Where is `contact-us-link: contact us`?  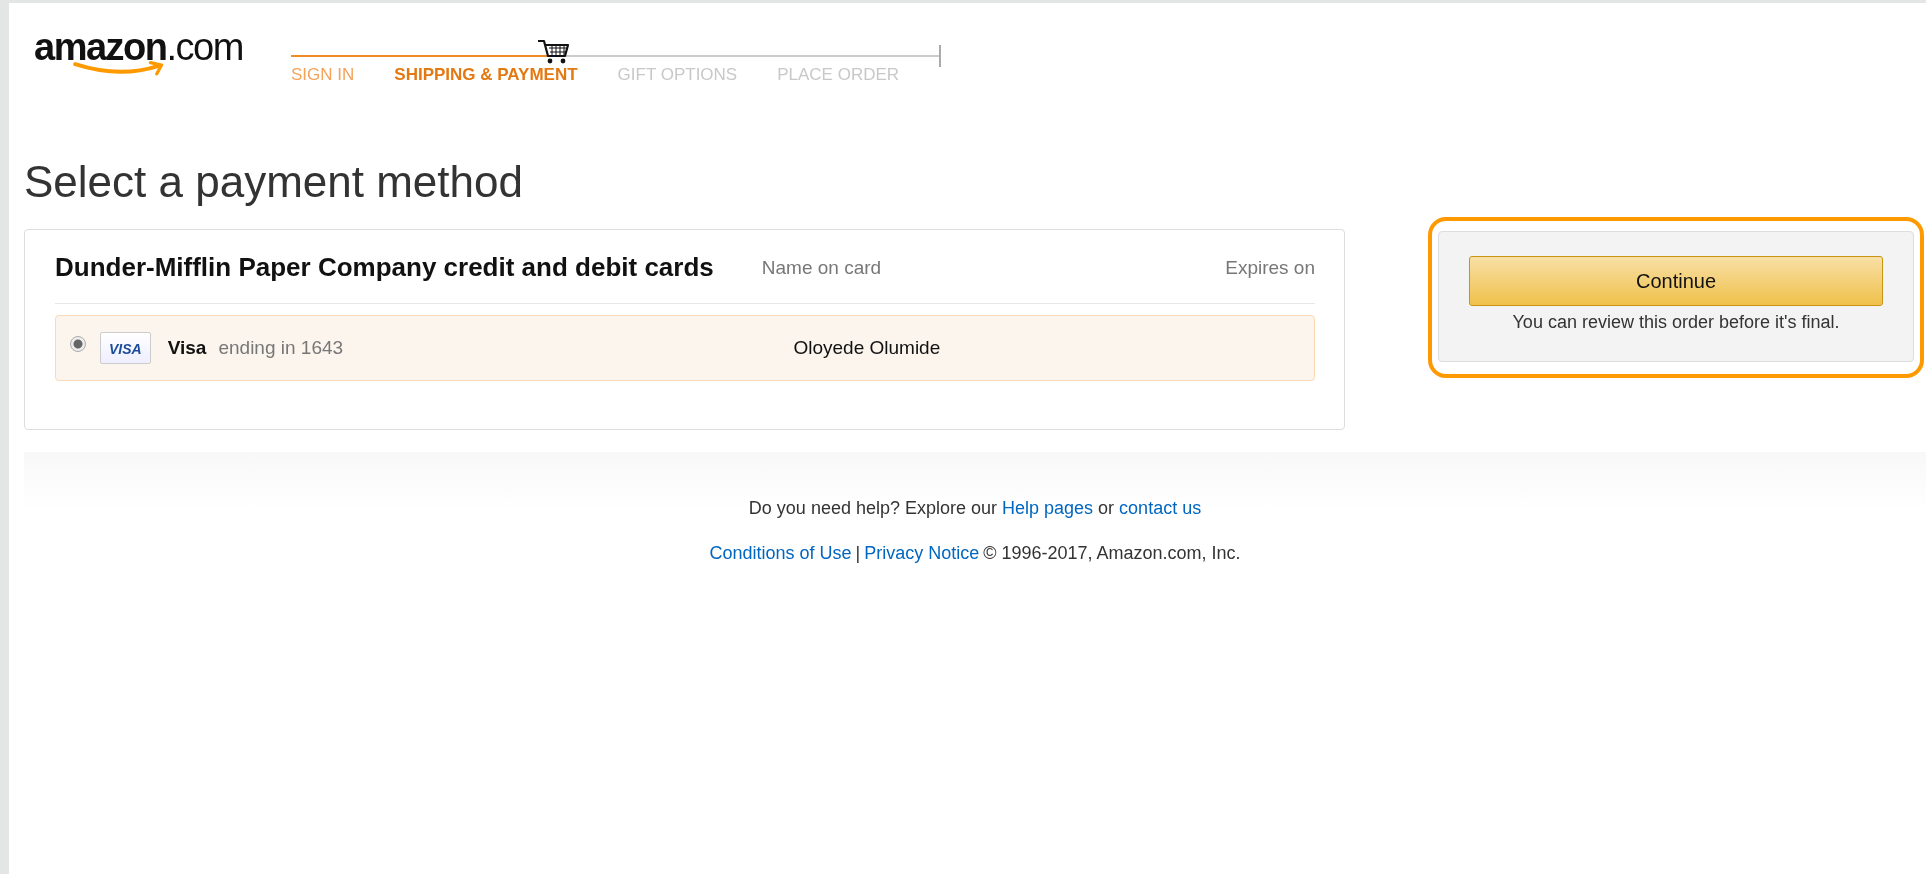 contact-us-link: contact us is located at coordinates (1160, 508).